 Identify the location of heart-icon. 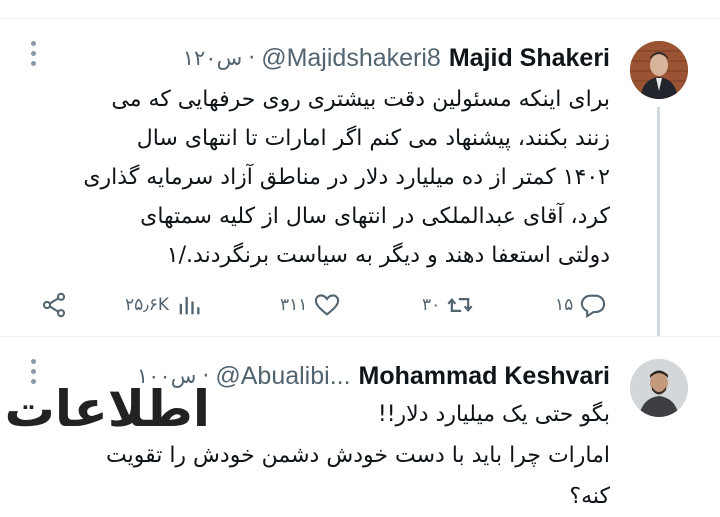
(327, 305).